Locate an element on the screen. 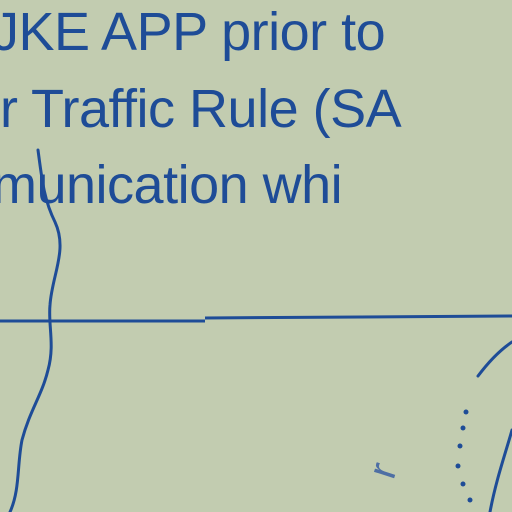 This screenshot has width=512, height=512. river-path-east is located at coordinates (500, 470).